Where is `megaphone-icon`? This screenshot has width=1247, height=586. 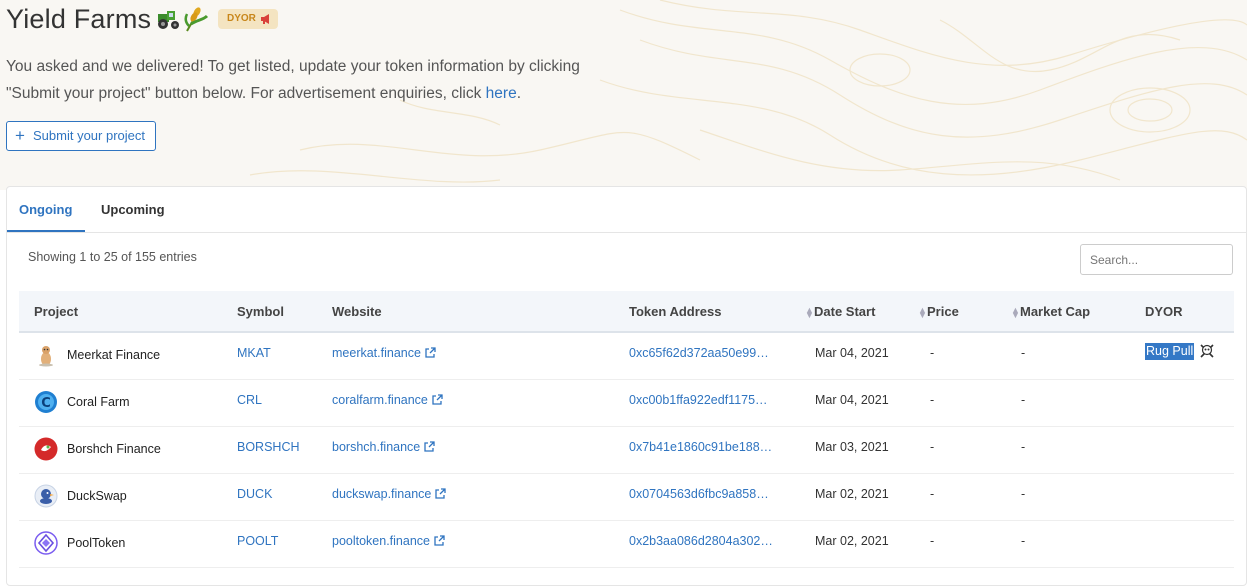
megaphone-icon is located at coordinates (265, 19).